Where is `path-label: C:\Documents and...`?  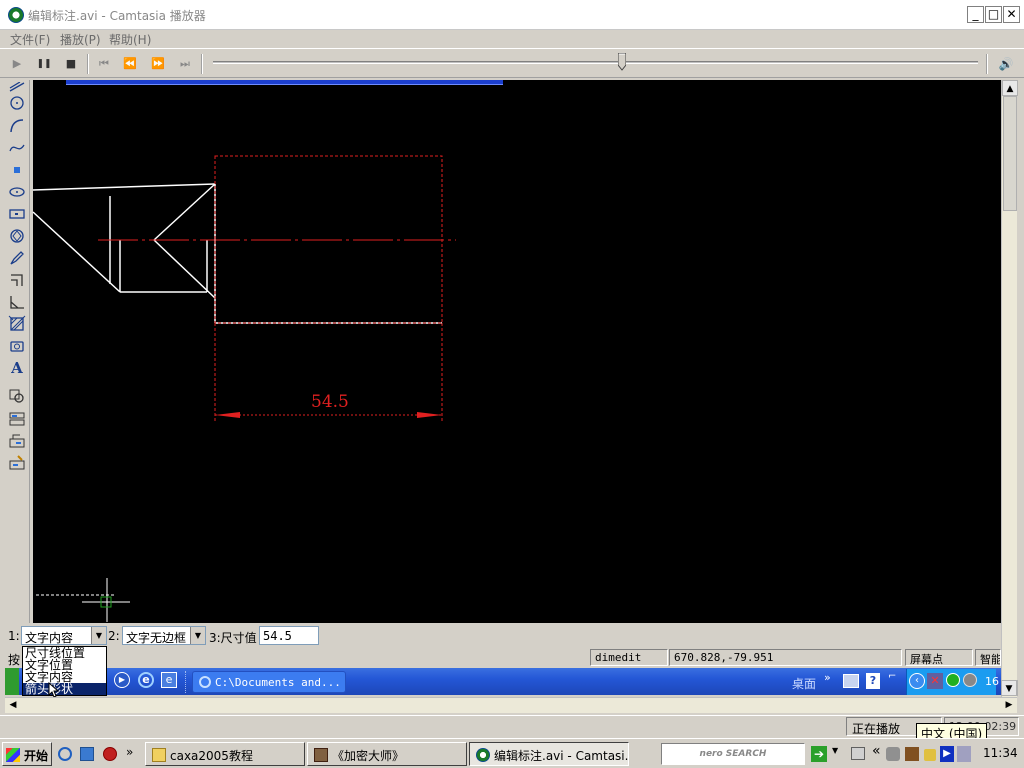
path-label: C:\Documents and... is located at coordinates (278, 682).